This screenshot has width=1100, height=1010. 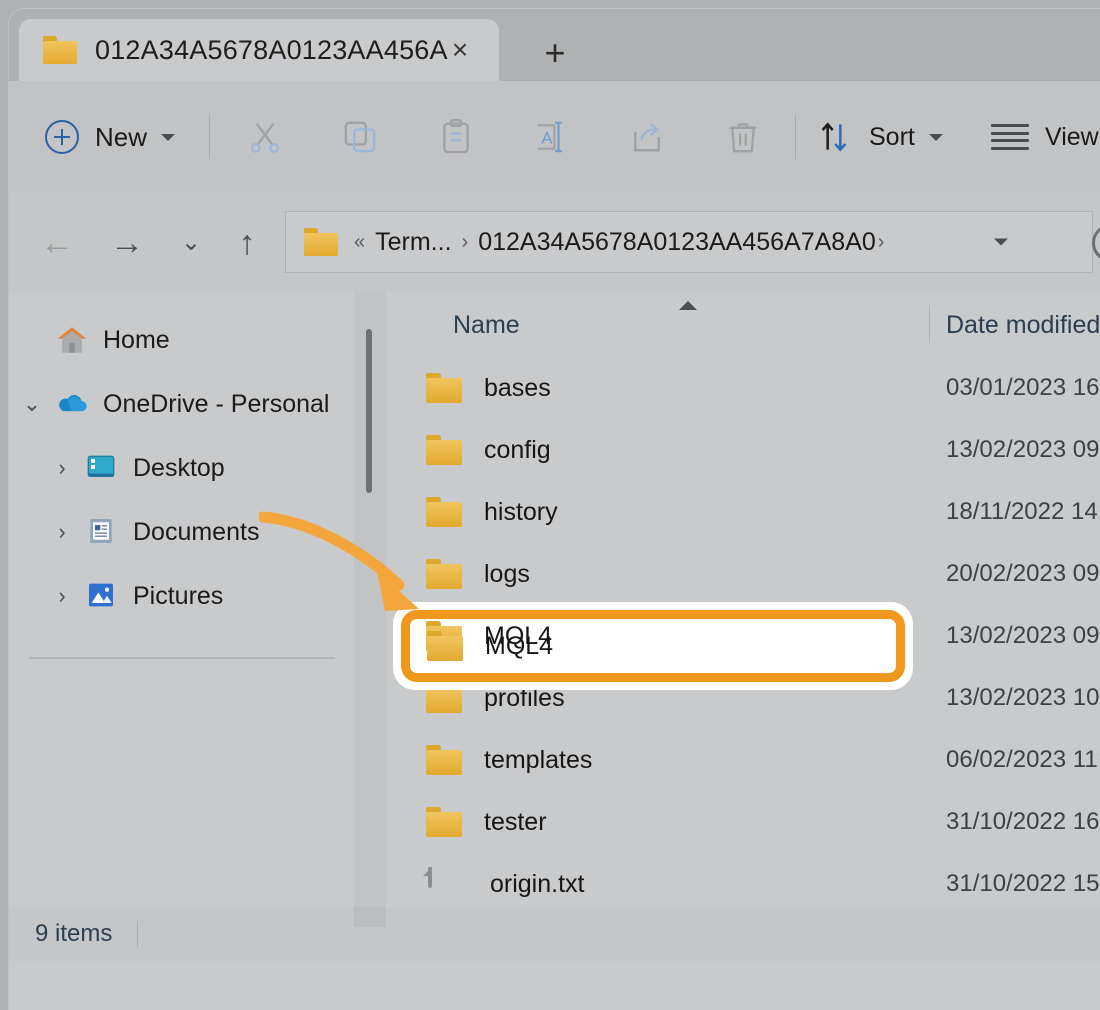 I want to click on share-button, so click(x=647, y=137).